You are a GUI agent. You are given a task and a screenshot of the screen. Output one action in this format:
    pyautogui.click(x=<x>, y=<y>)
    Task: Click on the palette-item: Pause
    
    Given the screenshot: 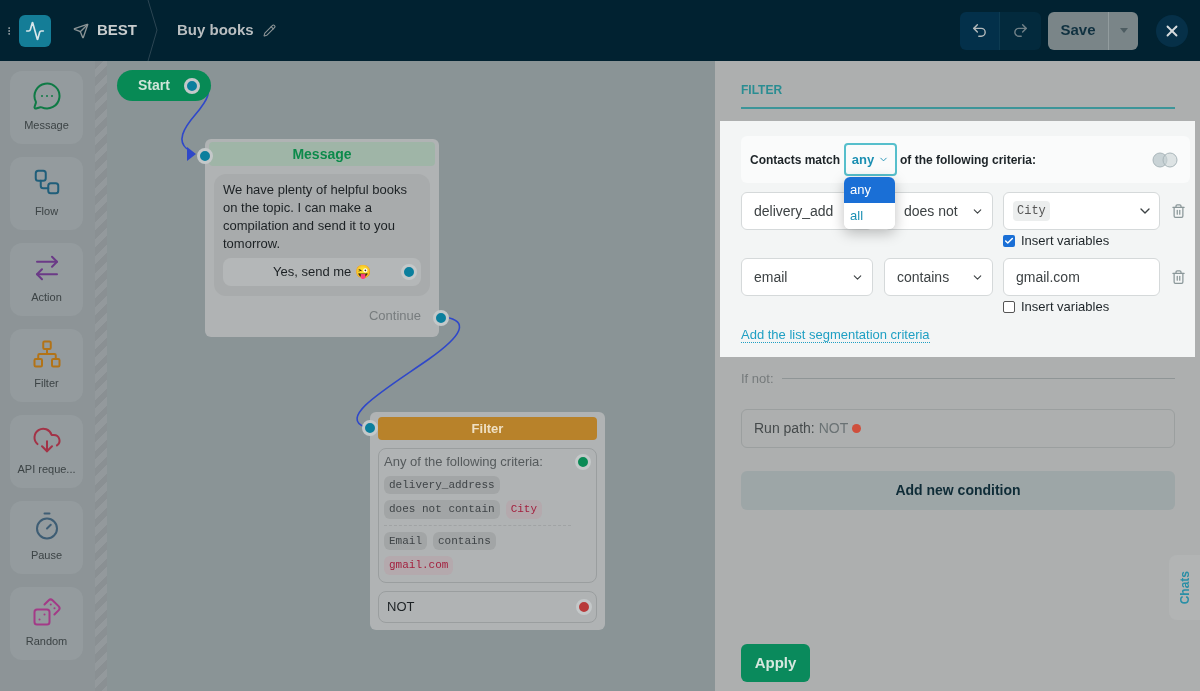 What is the action you would take?
    pyautogui.click(x=46, y=537)
    